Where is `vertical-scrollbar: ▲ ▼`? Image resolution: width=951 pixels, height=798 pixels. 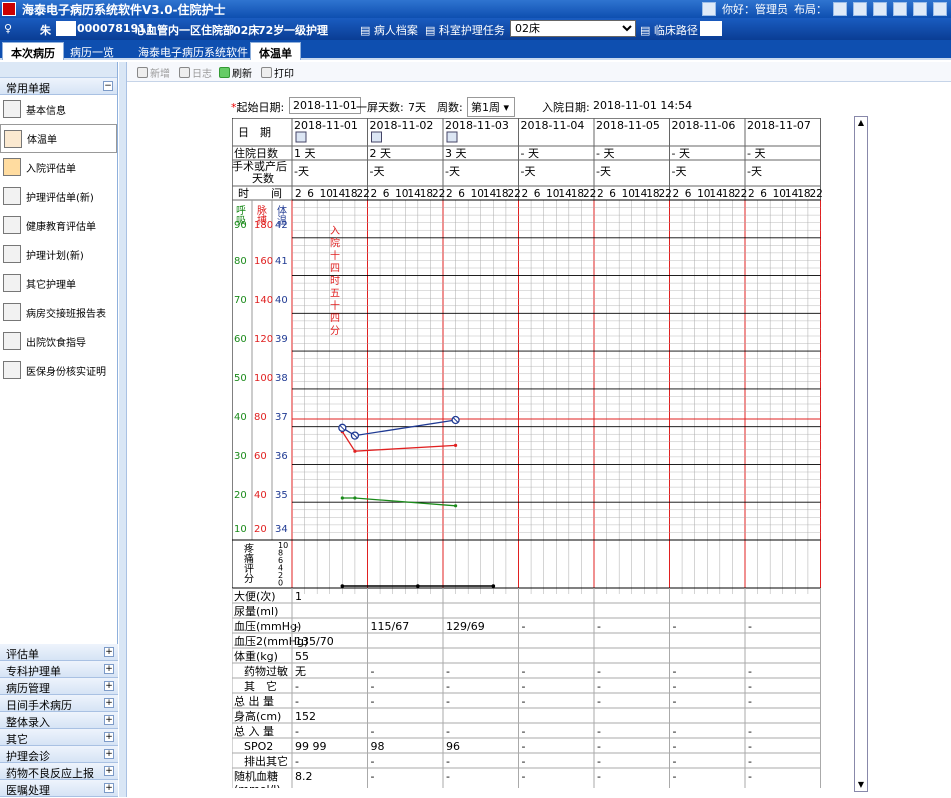
vertical-scrollbar: ▲ ▼ is located at coordinates (861, 454).